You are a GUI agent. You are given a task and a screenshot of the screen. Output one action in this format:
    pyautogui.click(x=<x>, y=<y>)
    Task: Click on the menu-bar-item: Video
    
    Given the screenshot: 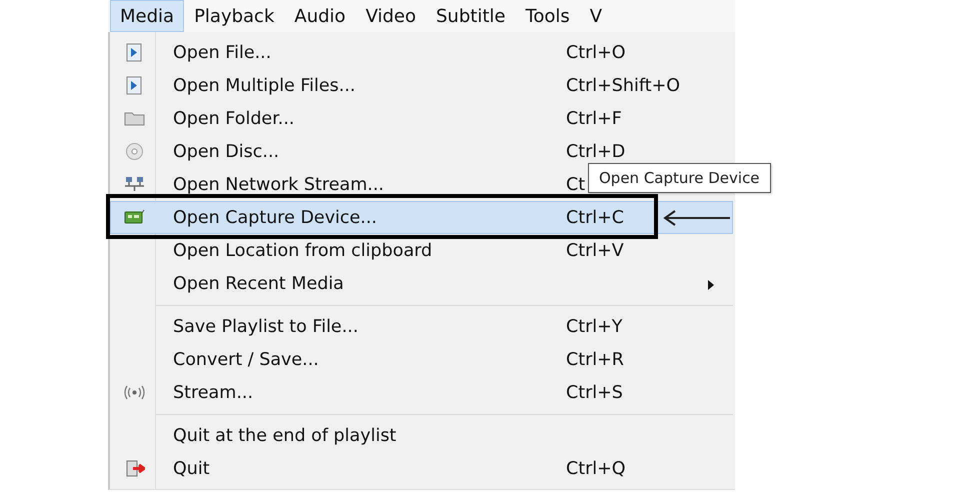 What is the action you would take?
    pyautogui.click(x=391, y=16)
    